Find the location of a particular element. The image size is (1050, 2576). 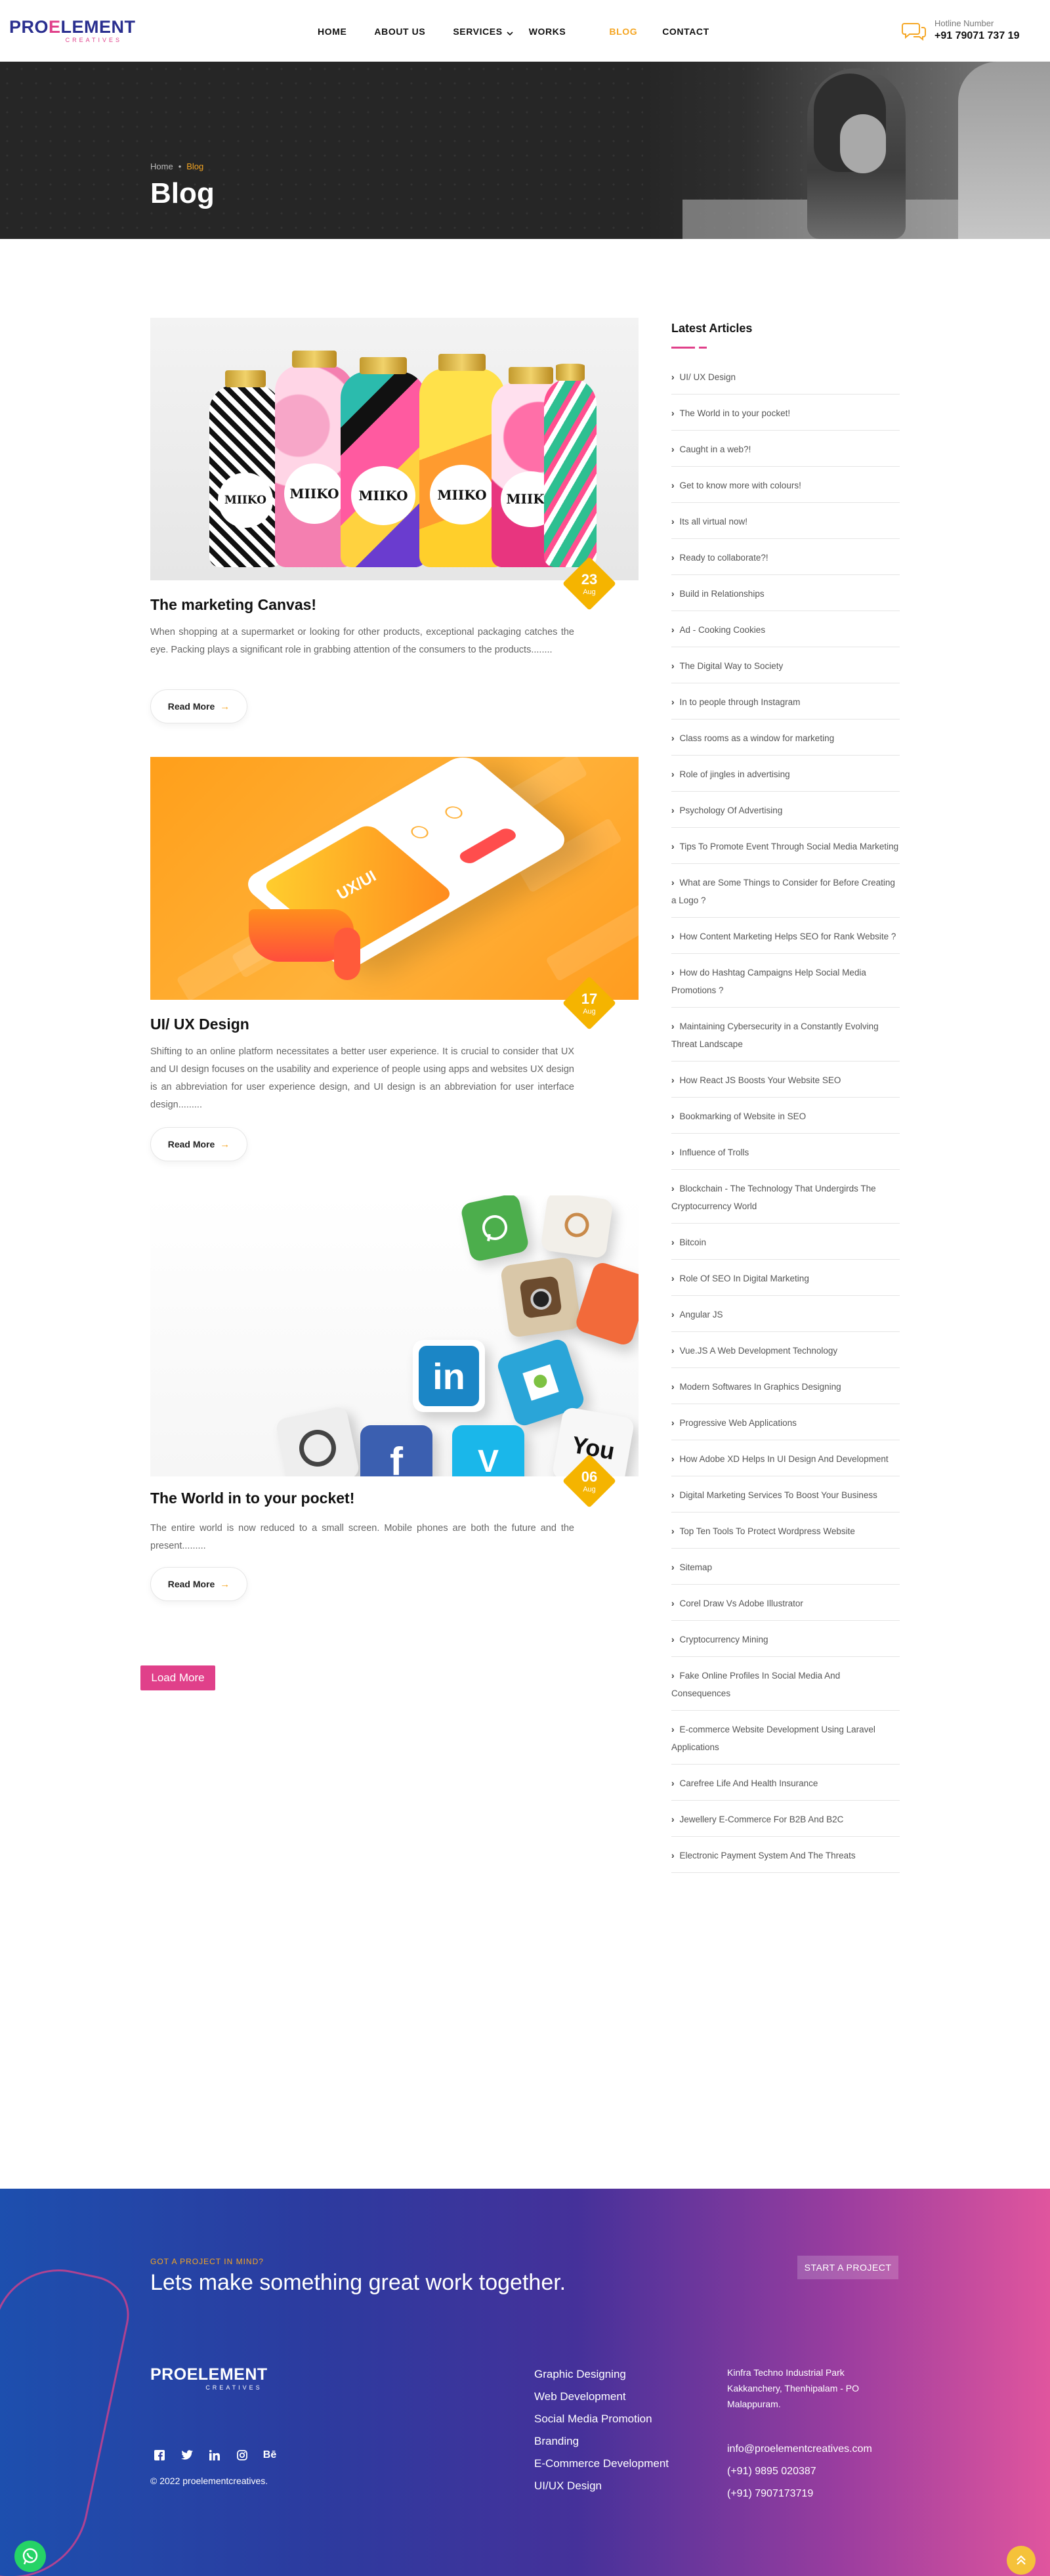

nav-services: SERVICES is located at coordinates (477, 31).